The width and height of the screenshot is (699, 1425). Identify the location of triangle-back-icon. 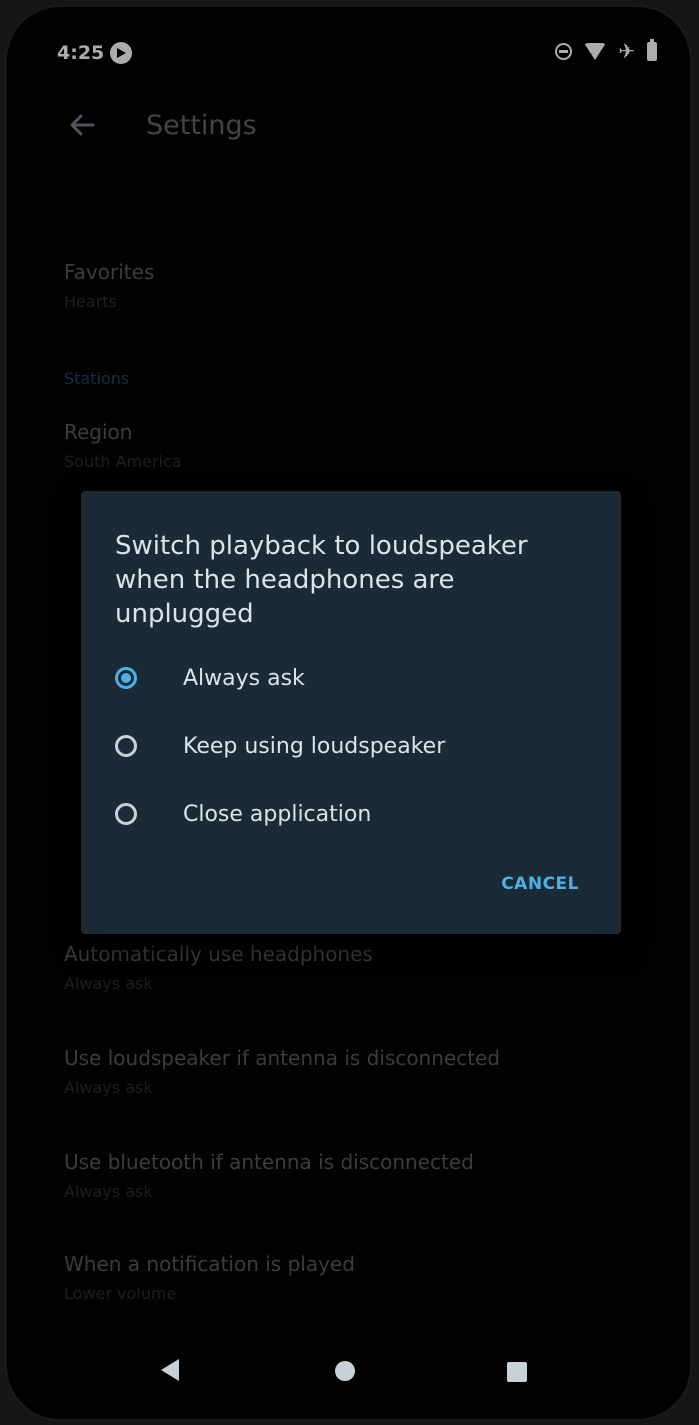
(169, 1370).